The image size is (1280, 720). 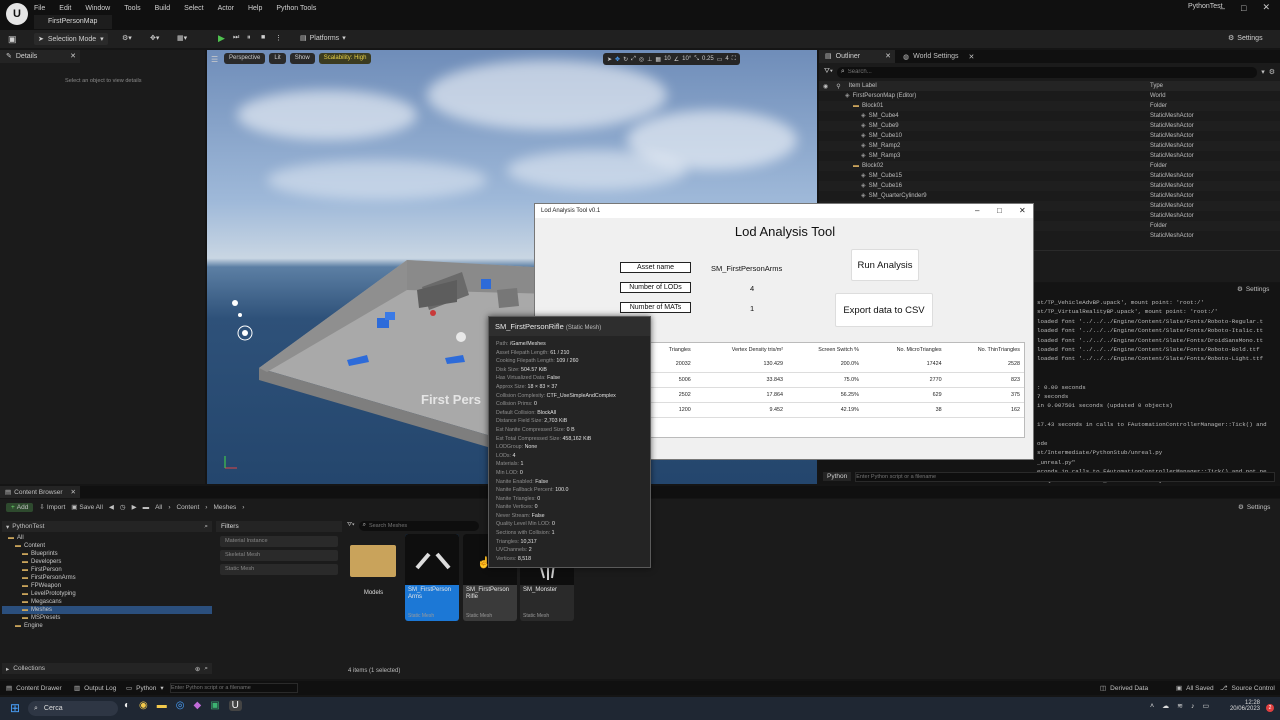 What do you see at coordinates (863, 86) in the screenshot?
I see `col-item-label: Item Label` at bounding box center [863, 86].